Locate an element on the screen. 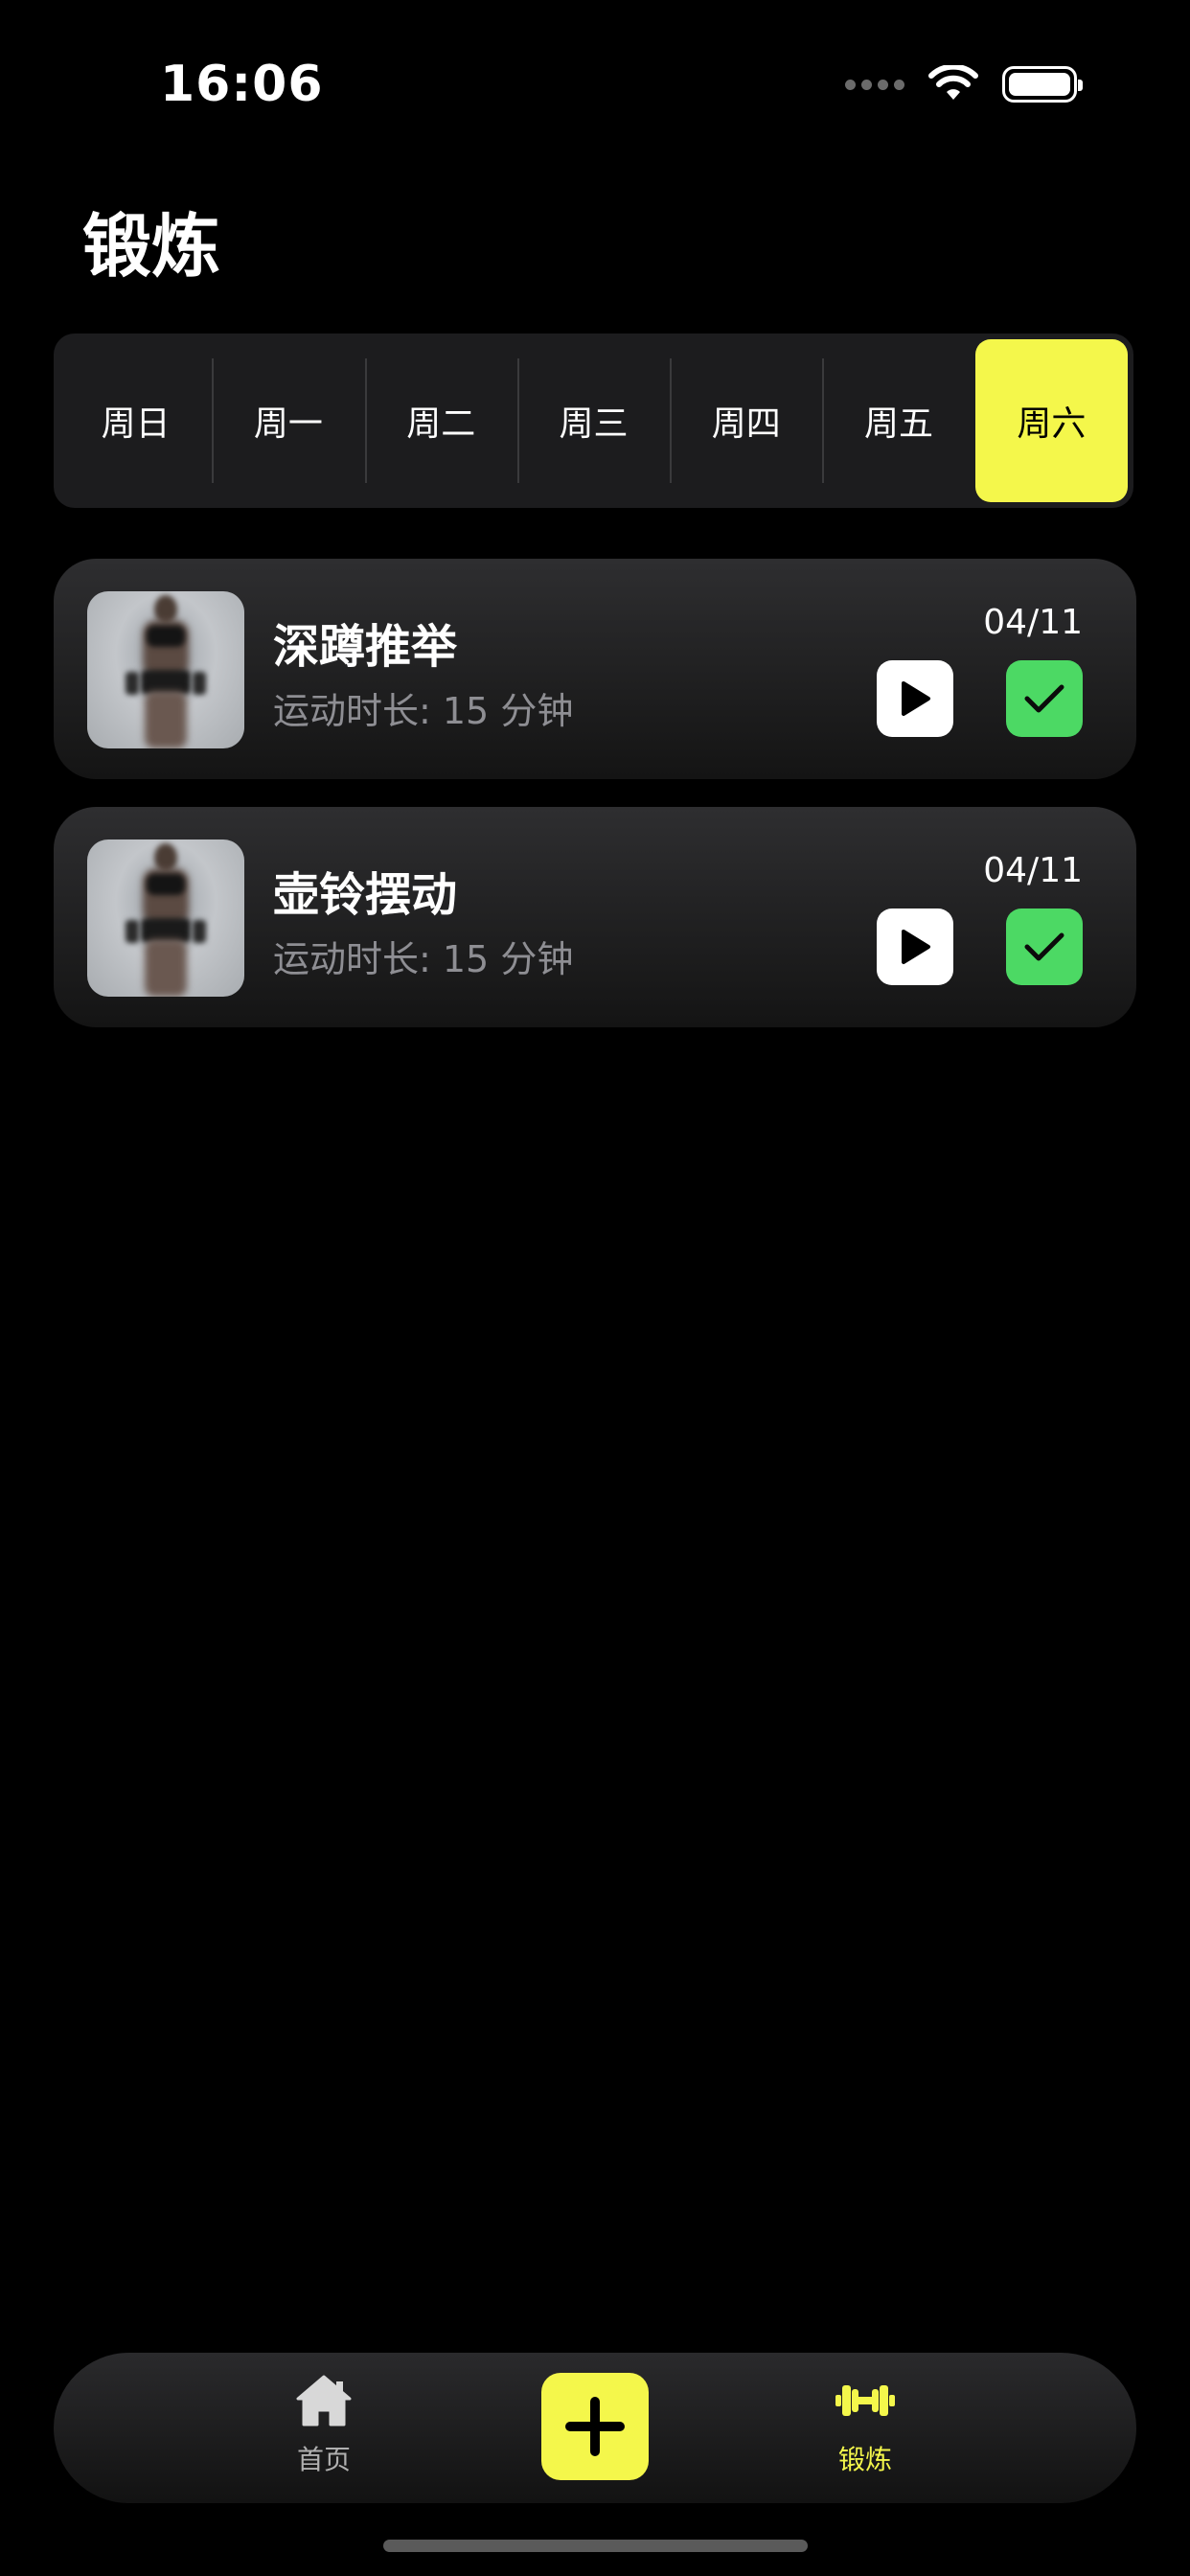 The image size is (1190, 2576). workout-card: 深蹲推举 运动时长: 15 分钟 04/11 is located at coordinates (595, 669).